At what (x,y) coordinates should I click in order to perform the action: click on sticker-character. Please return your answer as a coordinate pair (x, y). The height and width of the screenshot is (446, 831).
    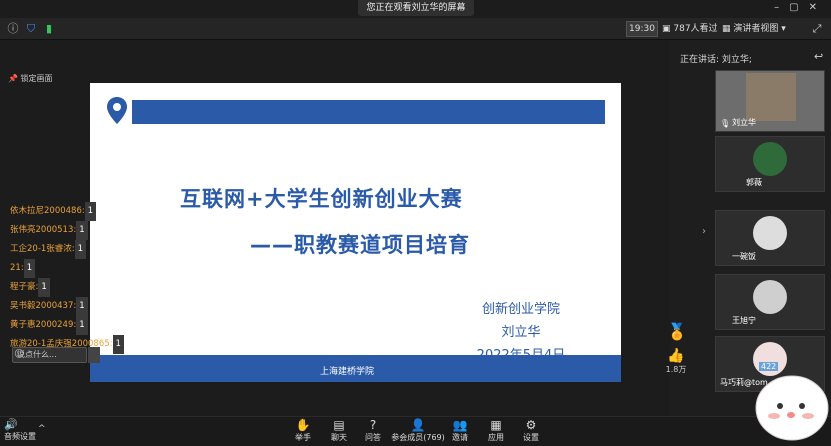
    Looking at the image, I should click on (792, 408).